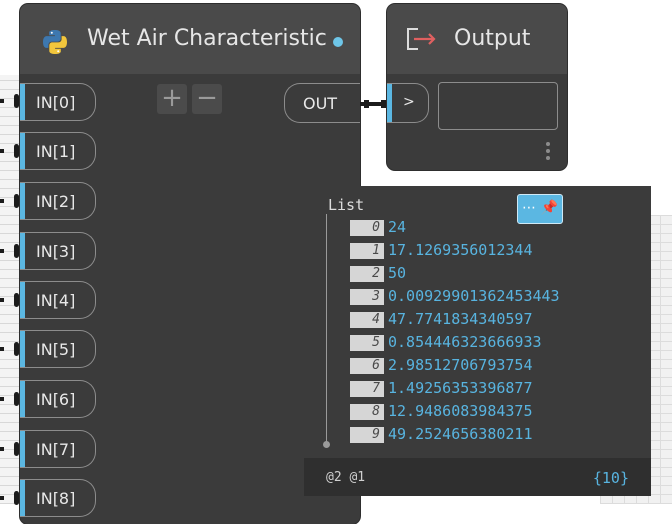  What do you see at coordinates (326, 444) in the screenshot?
I see `tree-end-dot` at bounding box center [326, 444].